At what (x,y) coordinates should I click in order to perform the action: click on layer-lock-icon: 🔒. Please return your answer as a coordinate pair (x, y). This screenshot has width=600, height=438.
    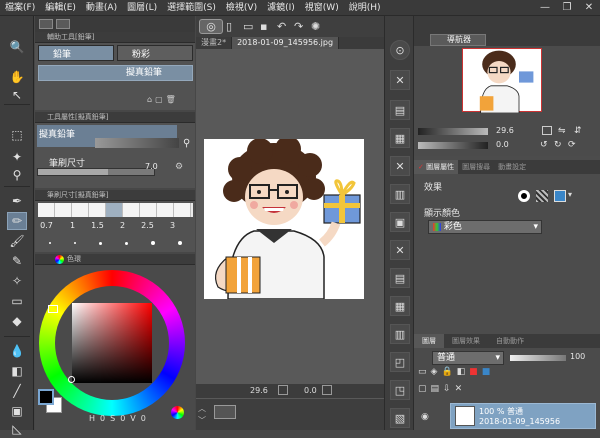
    Looking at the image, I should click on (446, 374).